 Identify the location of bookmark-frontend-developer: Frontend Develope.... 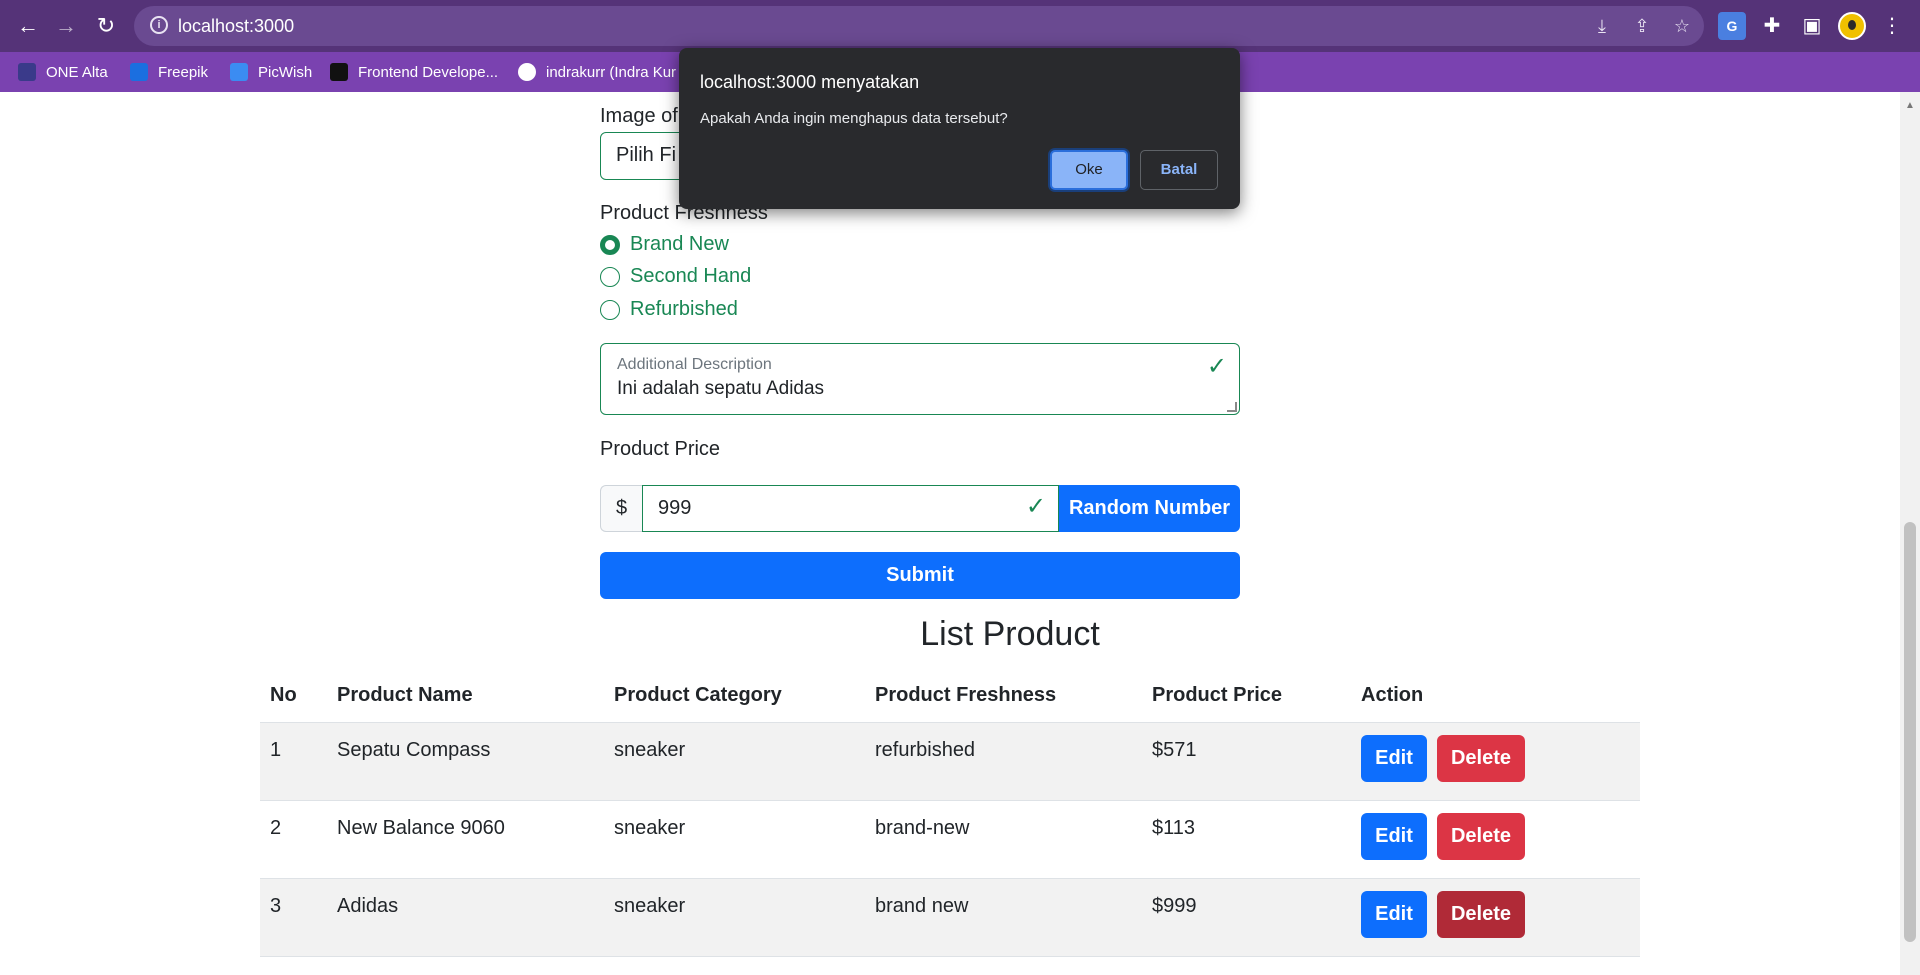
(414, 72).